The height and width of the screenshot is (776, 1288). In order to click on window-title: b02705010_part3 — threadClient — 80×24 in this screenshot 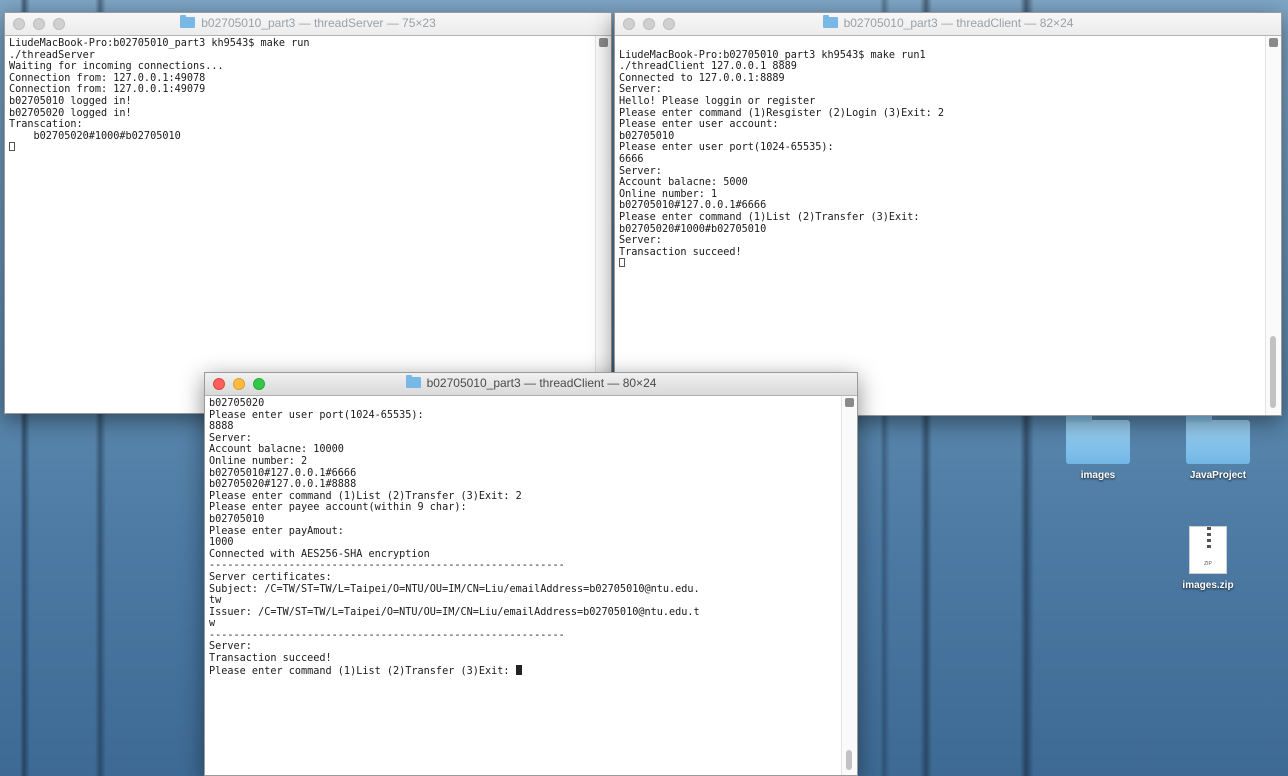, I will do `click(531, 382)`.